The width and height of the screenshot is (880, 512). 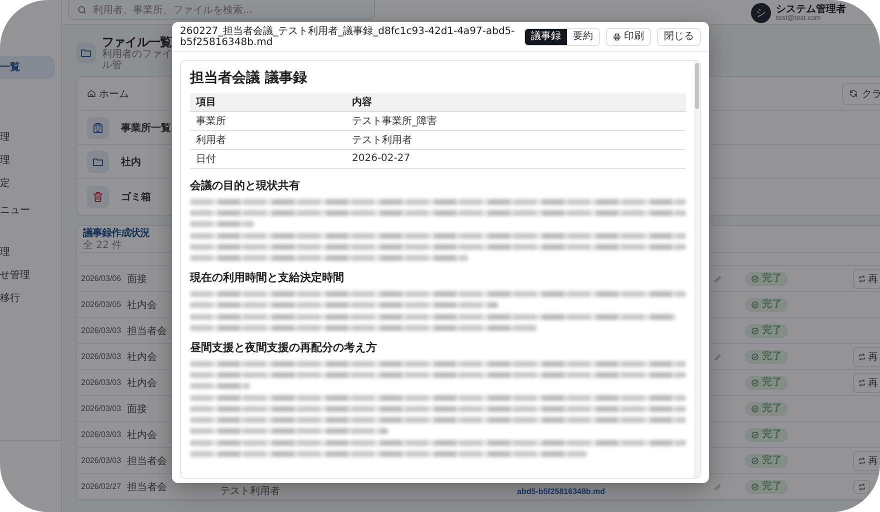 What do you see at coordinates (249, 78) in the screenshot?
I see `document-title: 担当者会議 議事録` at bounding box center [249, 78].